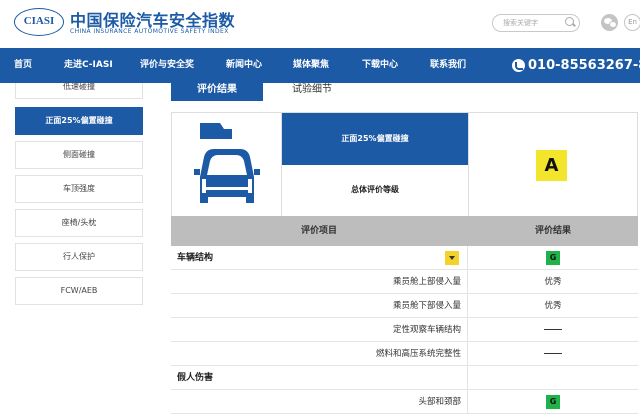  I want to click on nav-item-contact: 联系我们, so click(448, 65).